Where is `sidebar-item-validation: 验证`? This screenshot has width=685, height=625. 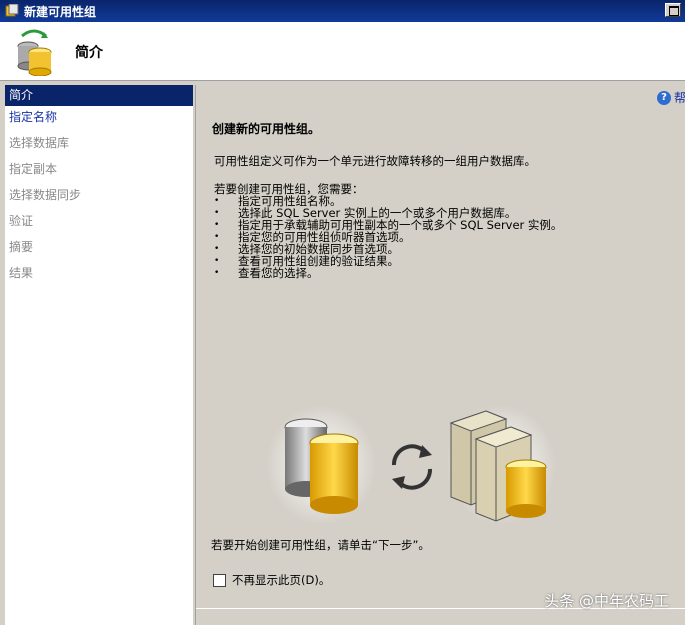
sidebar-item-validation: 验证 is located at coordinates (21, 221).